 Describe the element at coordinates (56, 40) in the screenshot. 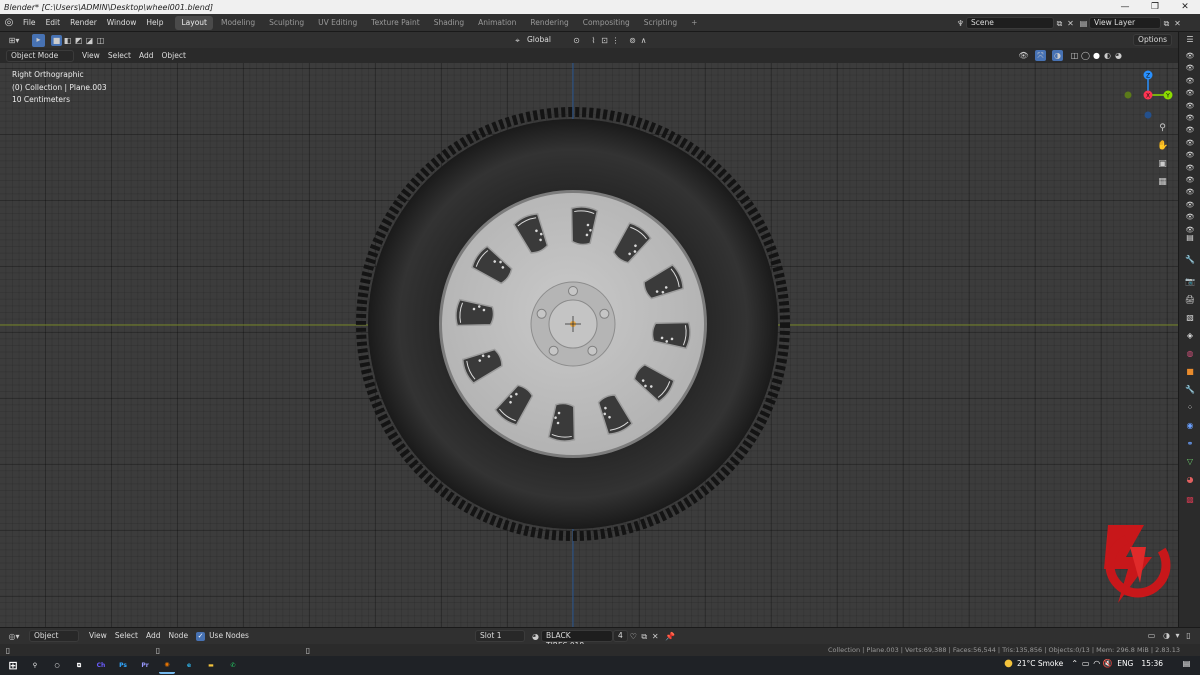

I see `select-new-icon: ■` at that location.